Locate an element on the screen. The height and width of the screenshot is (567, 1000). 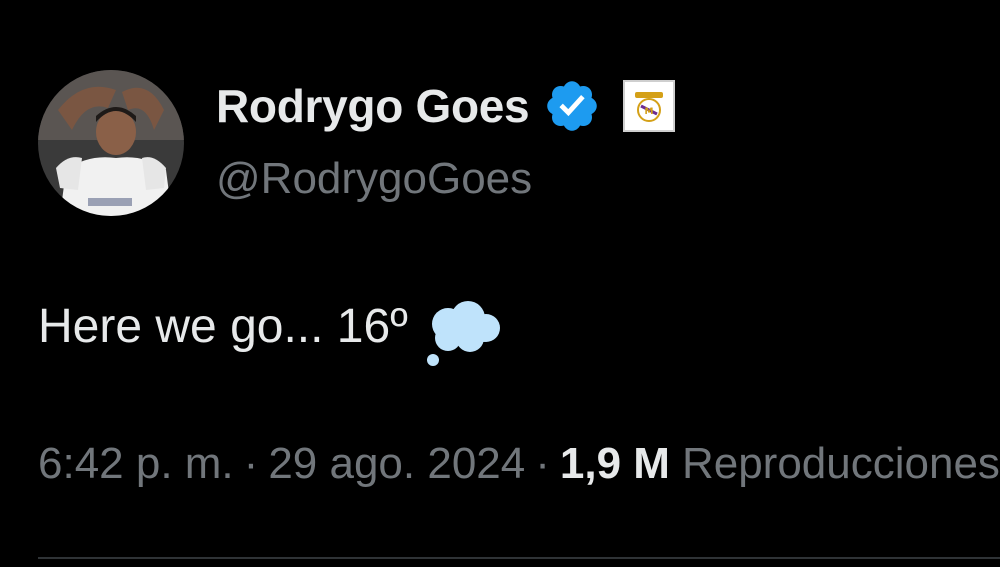
tweet-body: Here we go... 16º is located at coordinates (271, 326).